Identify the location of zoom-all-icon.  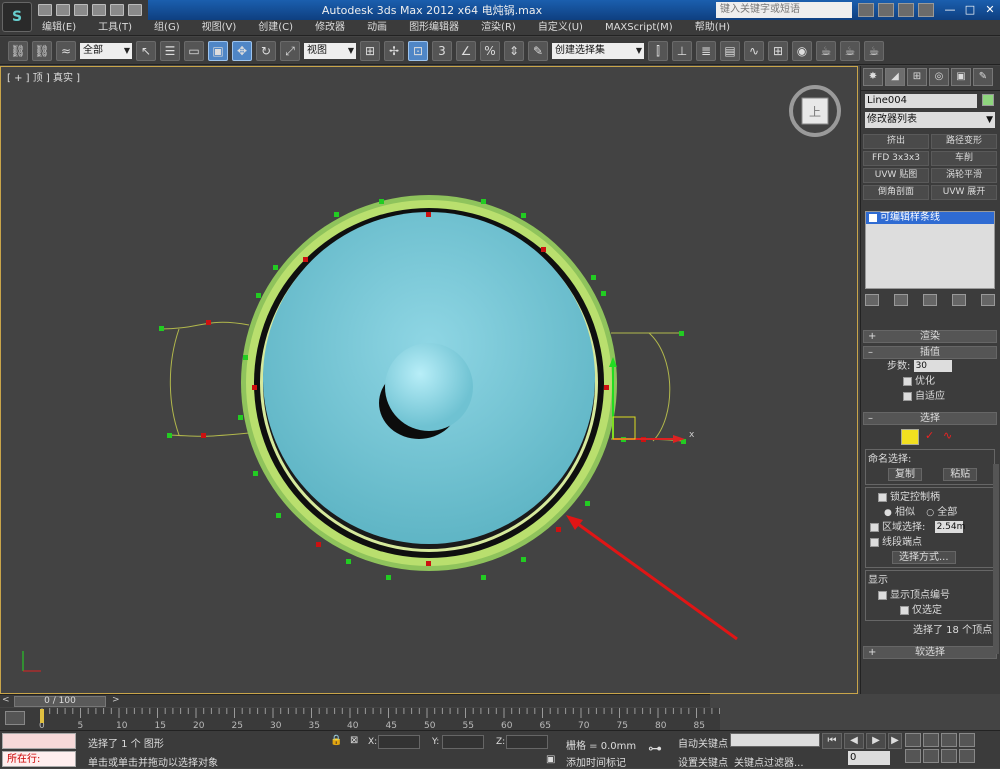
(931, 740).